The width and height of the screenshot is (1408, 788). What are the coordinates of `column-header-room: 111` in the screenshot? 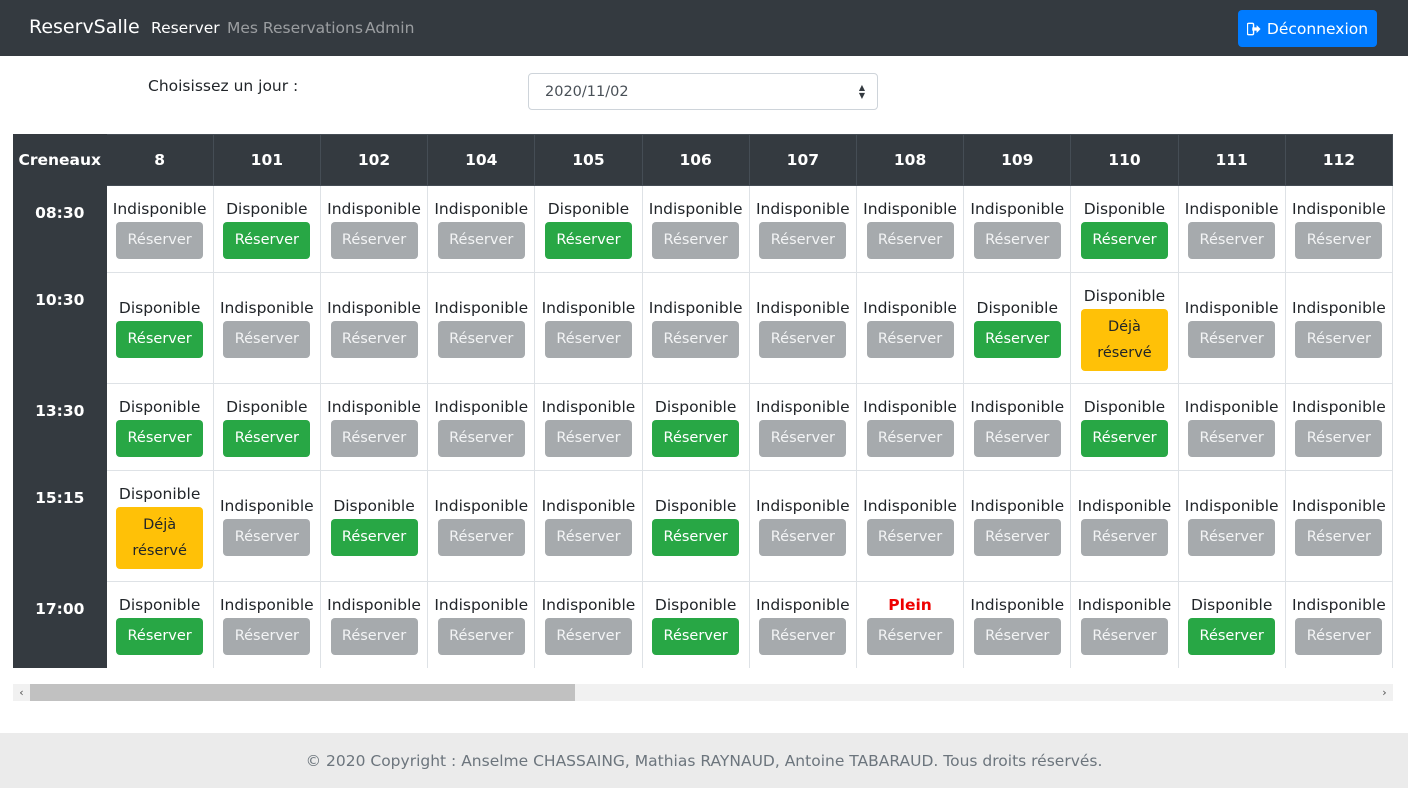 It's located at (1231, 160).